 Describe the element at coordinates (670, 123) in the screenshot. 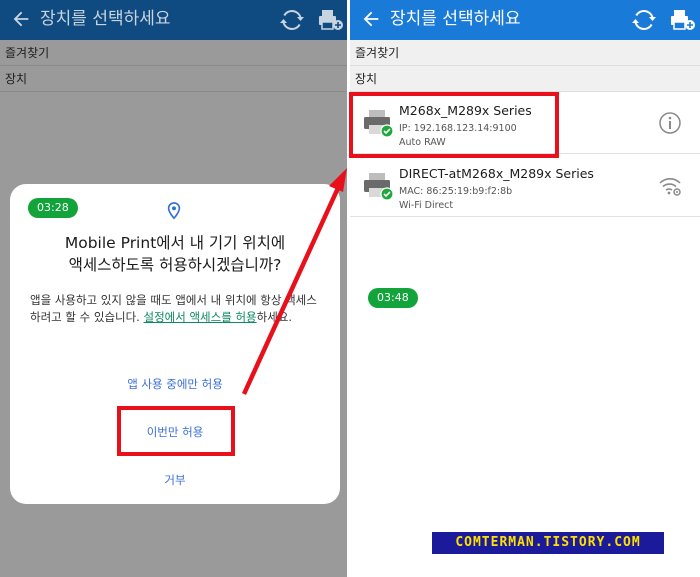

I see `info-icon` at that location.